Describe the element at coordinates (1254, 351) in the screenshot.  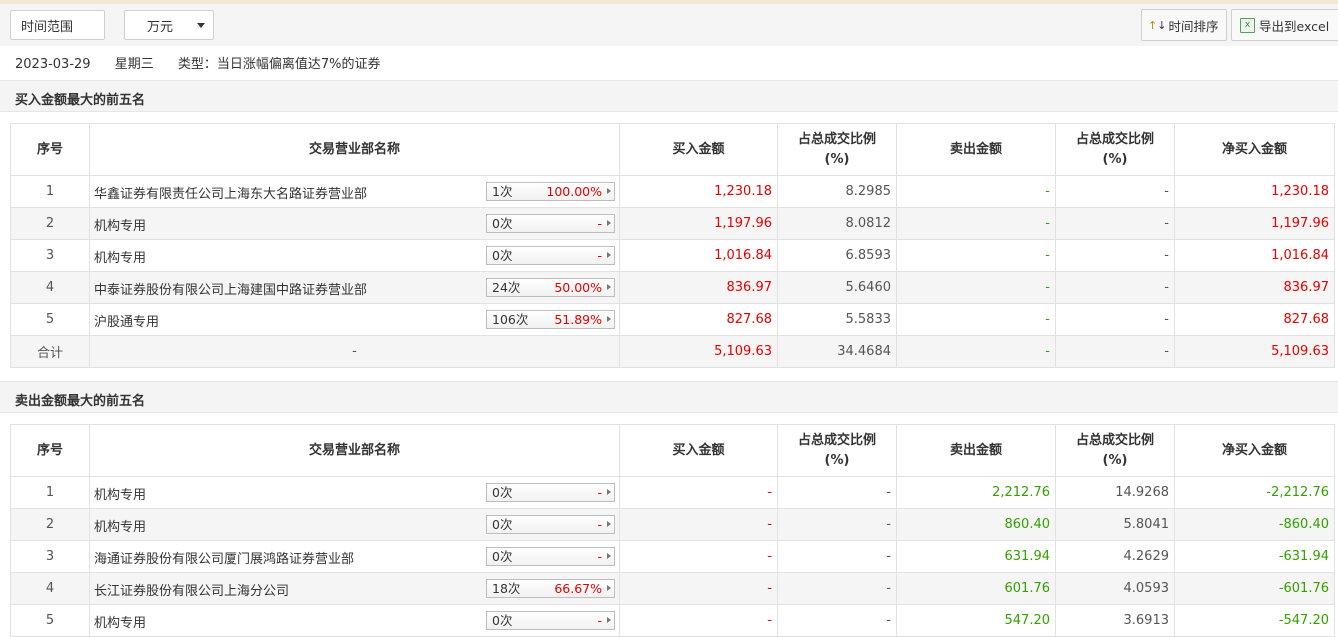
I see `total-net-buy: 5,109.63` at that location.